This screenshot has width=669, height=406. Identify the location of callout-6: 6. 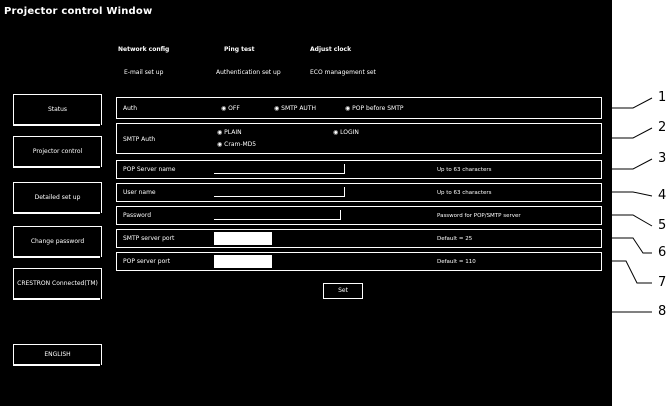
(662, 252).